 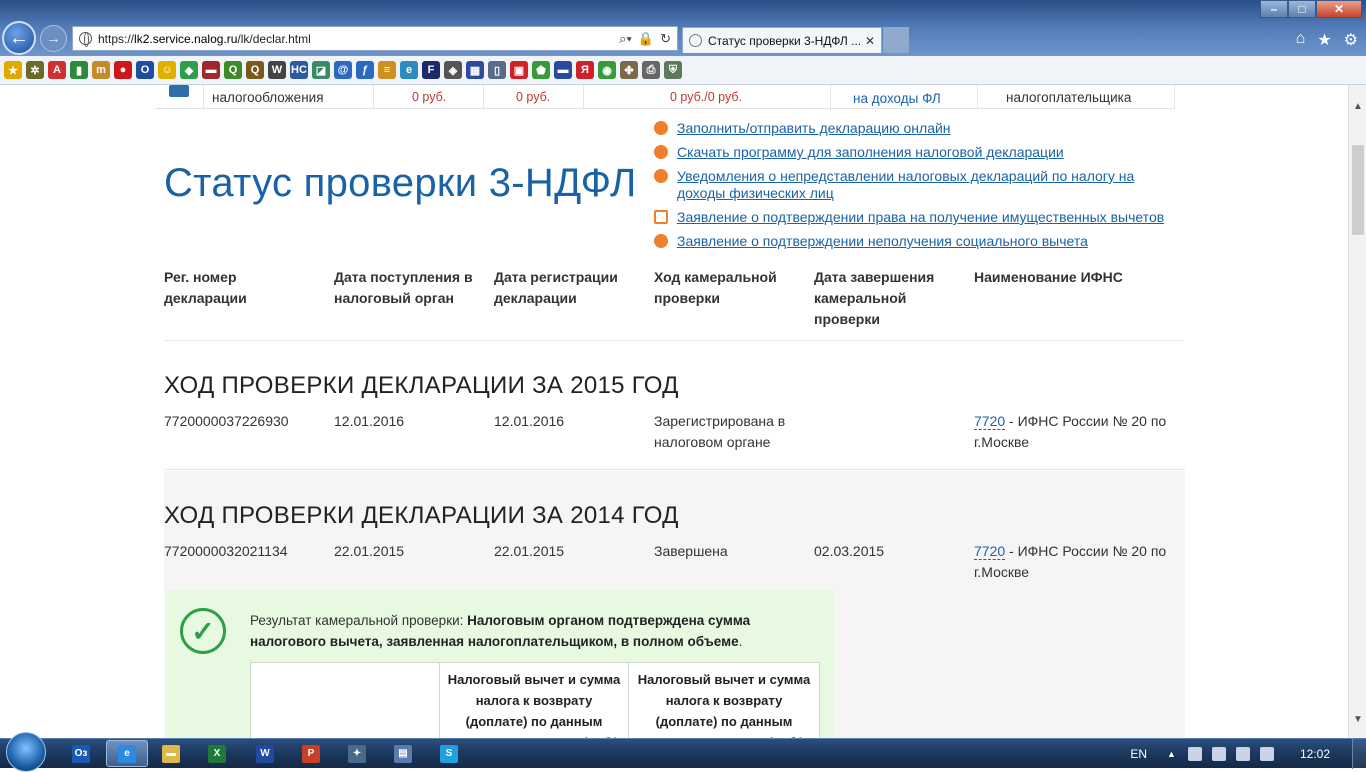 What do you see at coordinates (625, 39) in the screenshot?
I see `search-dropdown-icon: ⌕▾` at bounding box center [625, 39].